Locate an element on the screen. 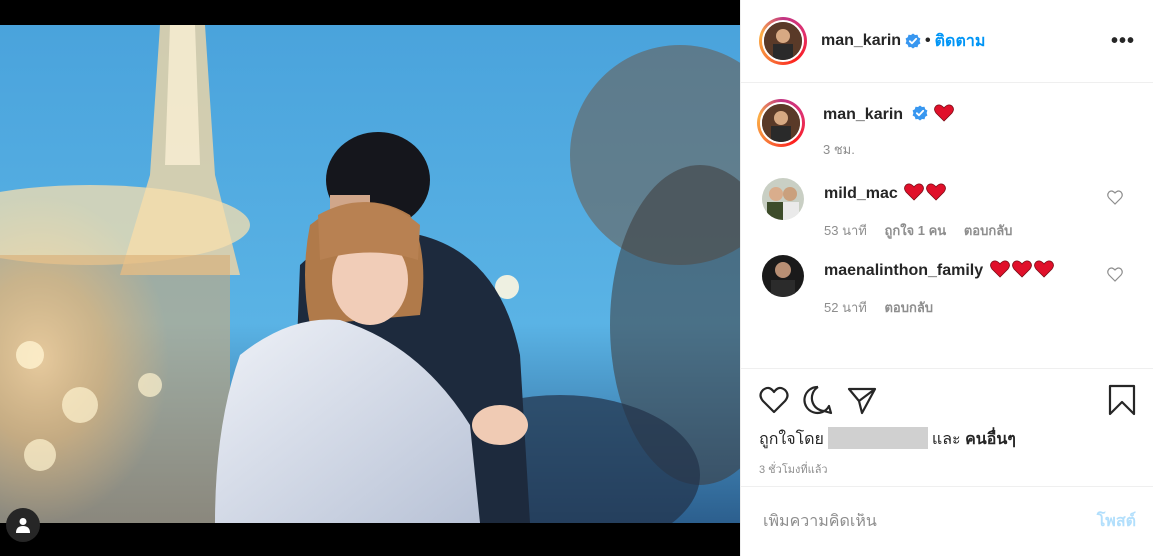  more-options-icon: ••• is located at coordinates (1123, 41).